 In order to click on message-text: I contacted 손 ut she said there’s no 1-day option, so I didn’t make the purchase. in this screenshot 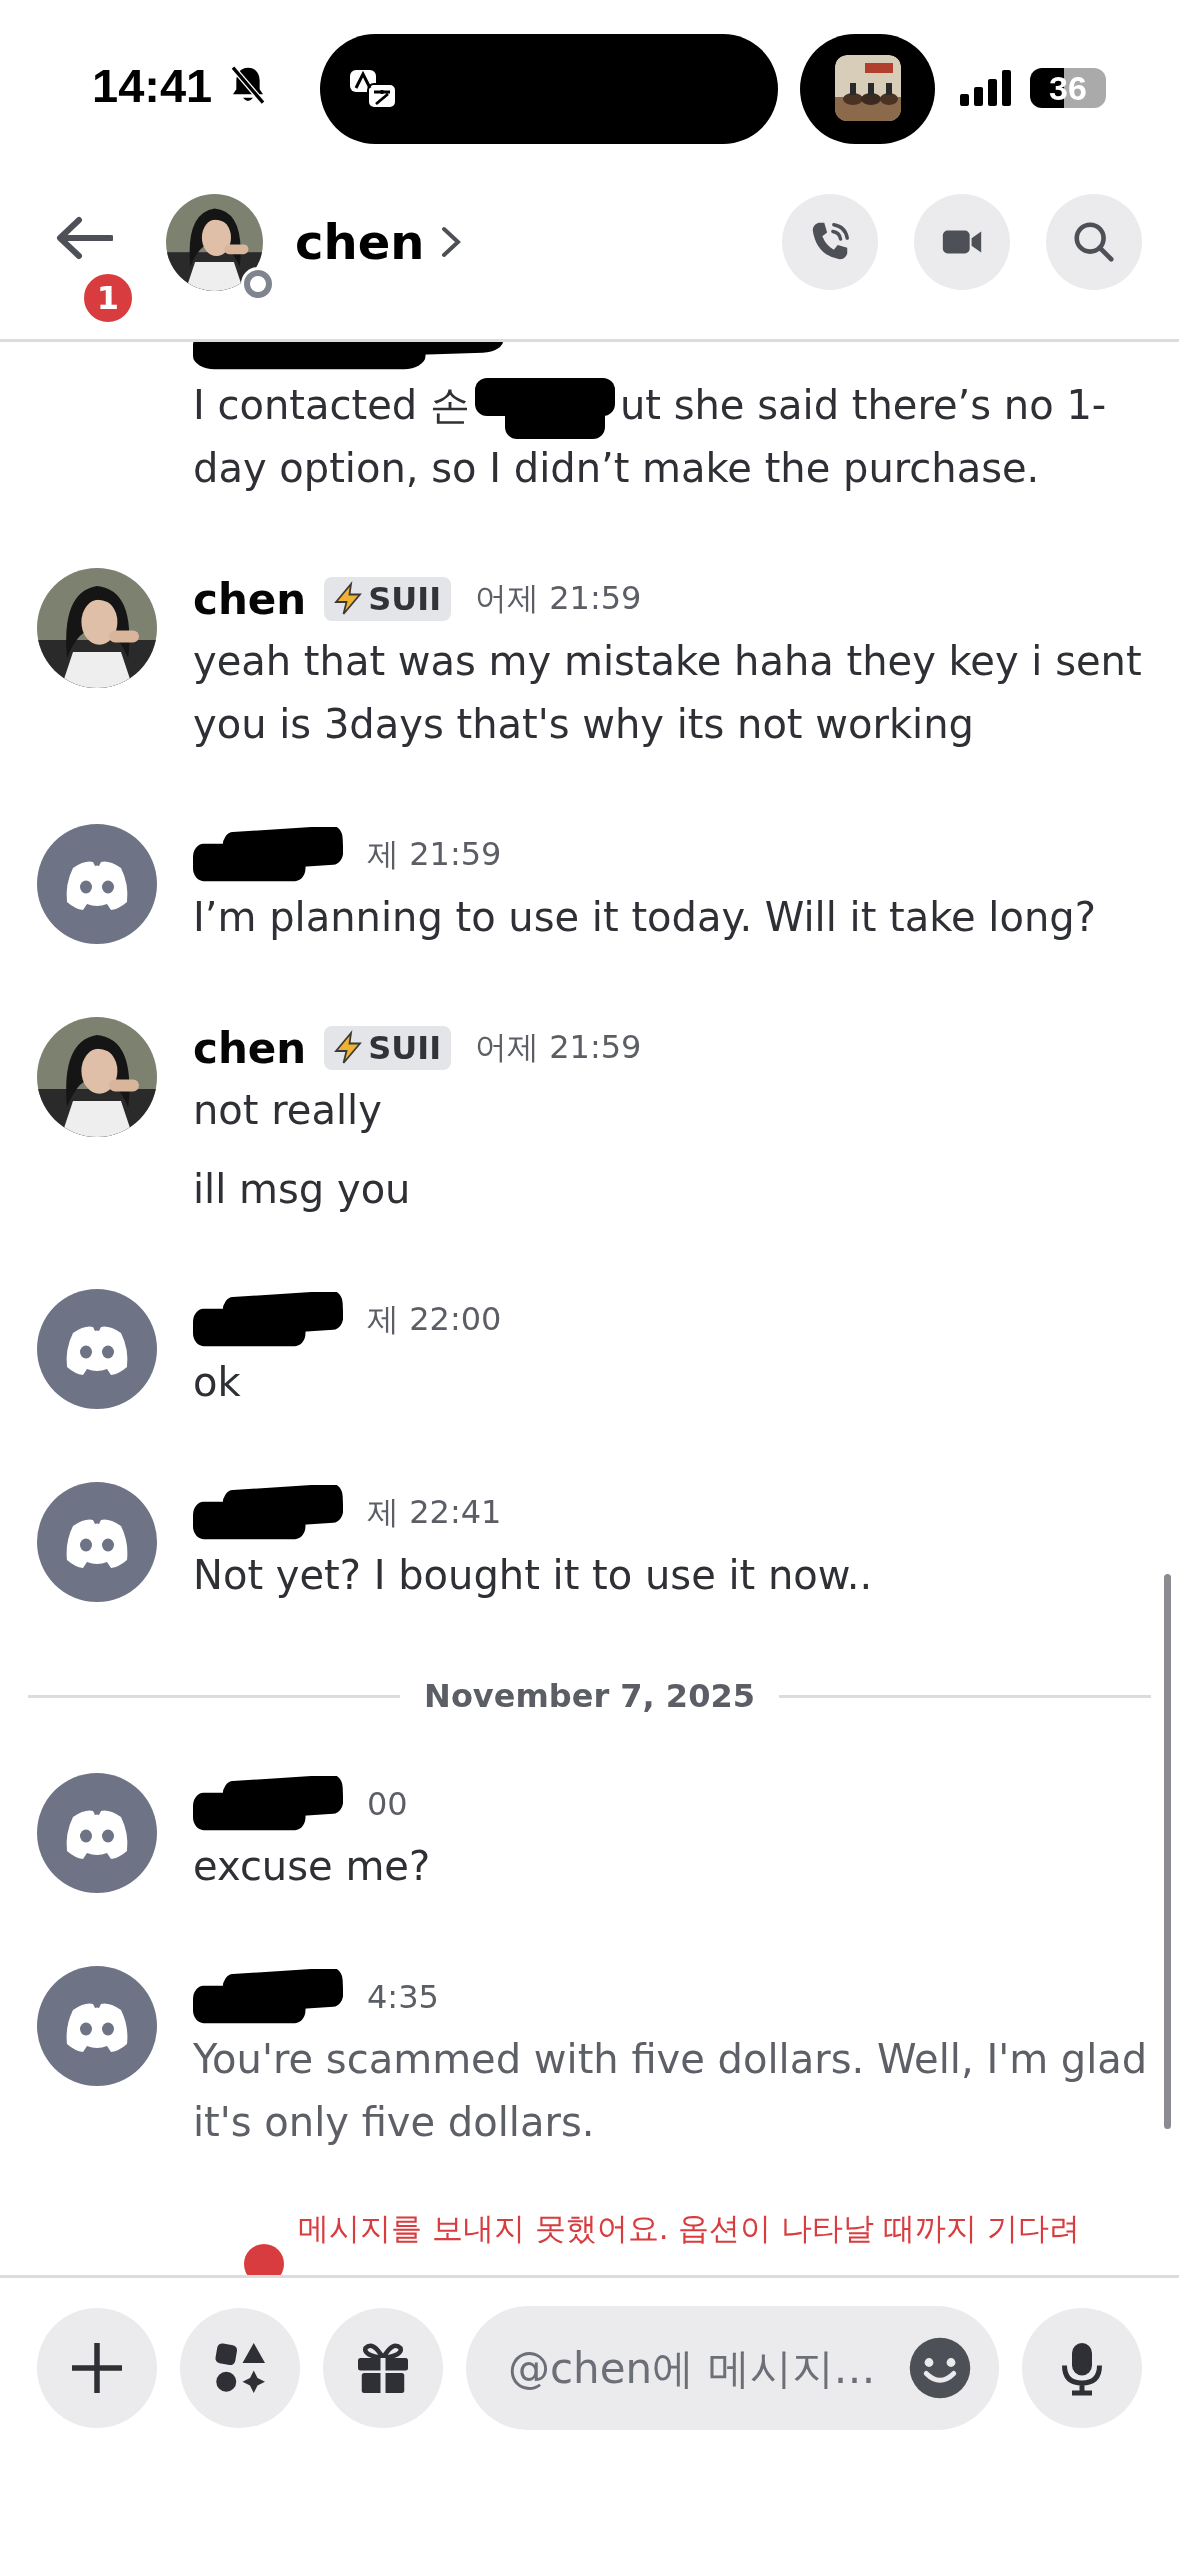, I will do `click(671, 437)`.